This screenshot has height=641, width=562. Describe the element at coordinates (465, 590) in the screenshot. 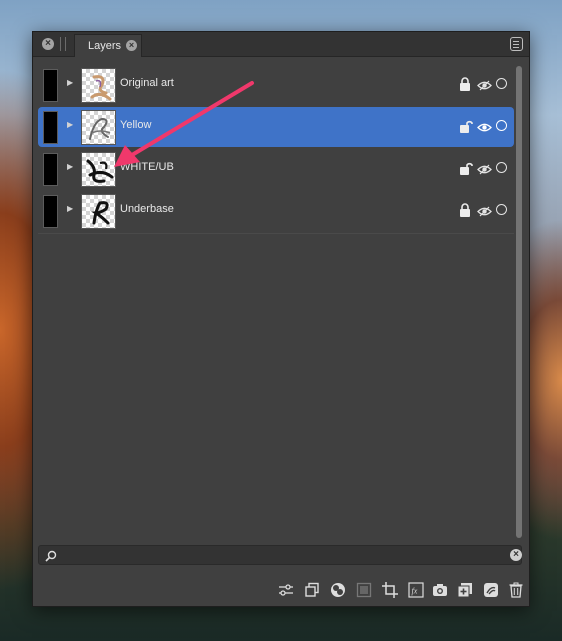

I see `add-layer-icon` at that location.